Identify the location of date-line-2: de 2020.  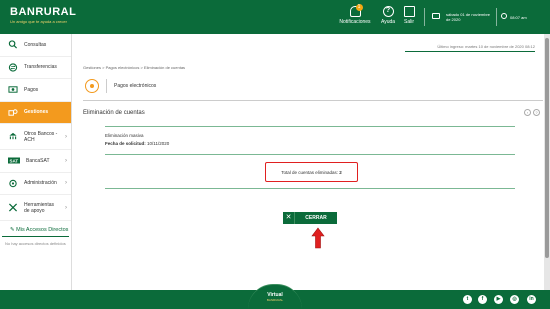
(453, 19).